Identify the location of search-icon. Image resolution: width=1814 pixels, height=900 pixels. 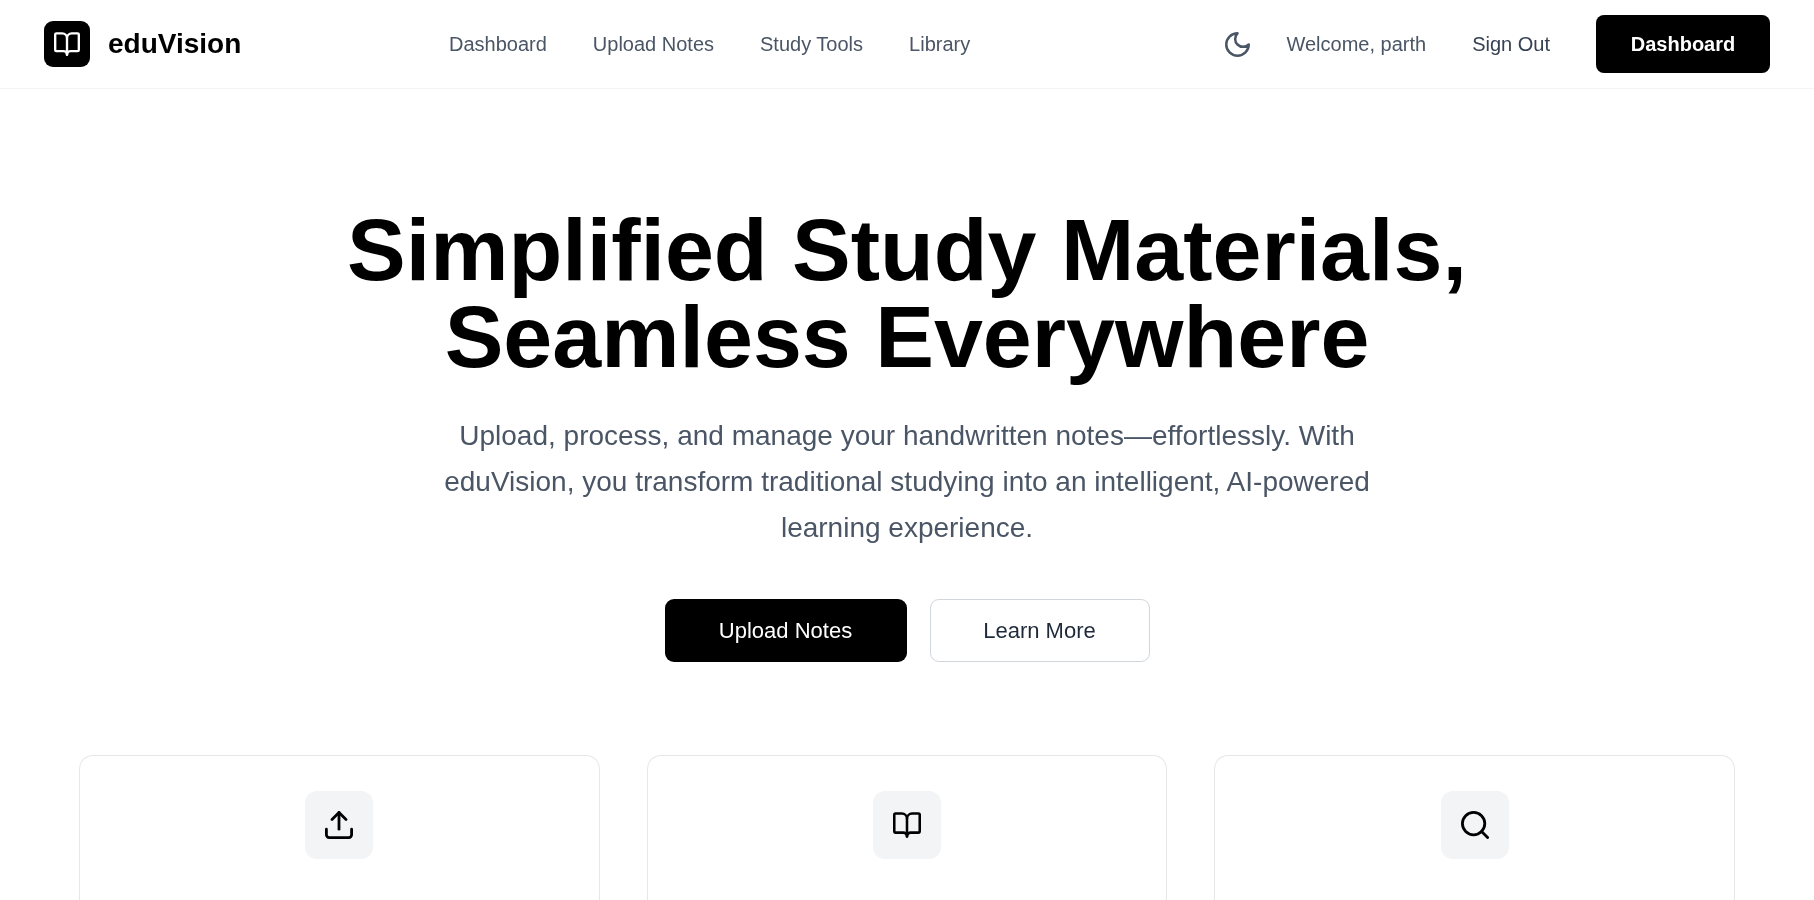
(1474, 825).